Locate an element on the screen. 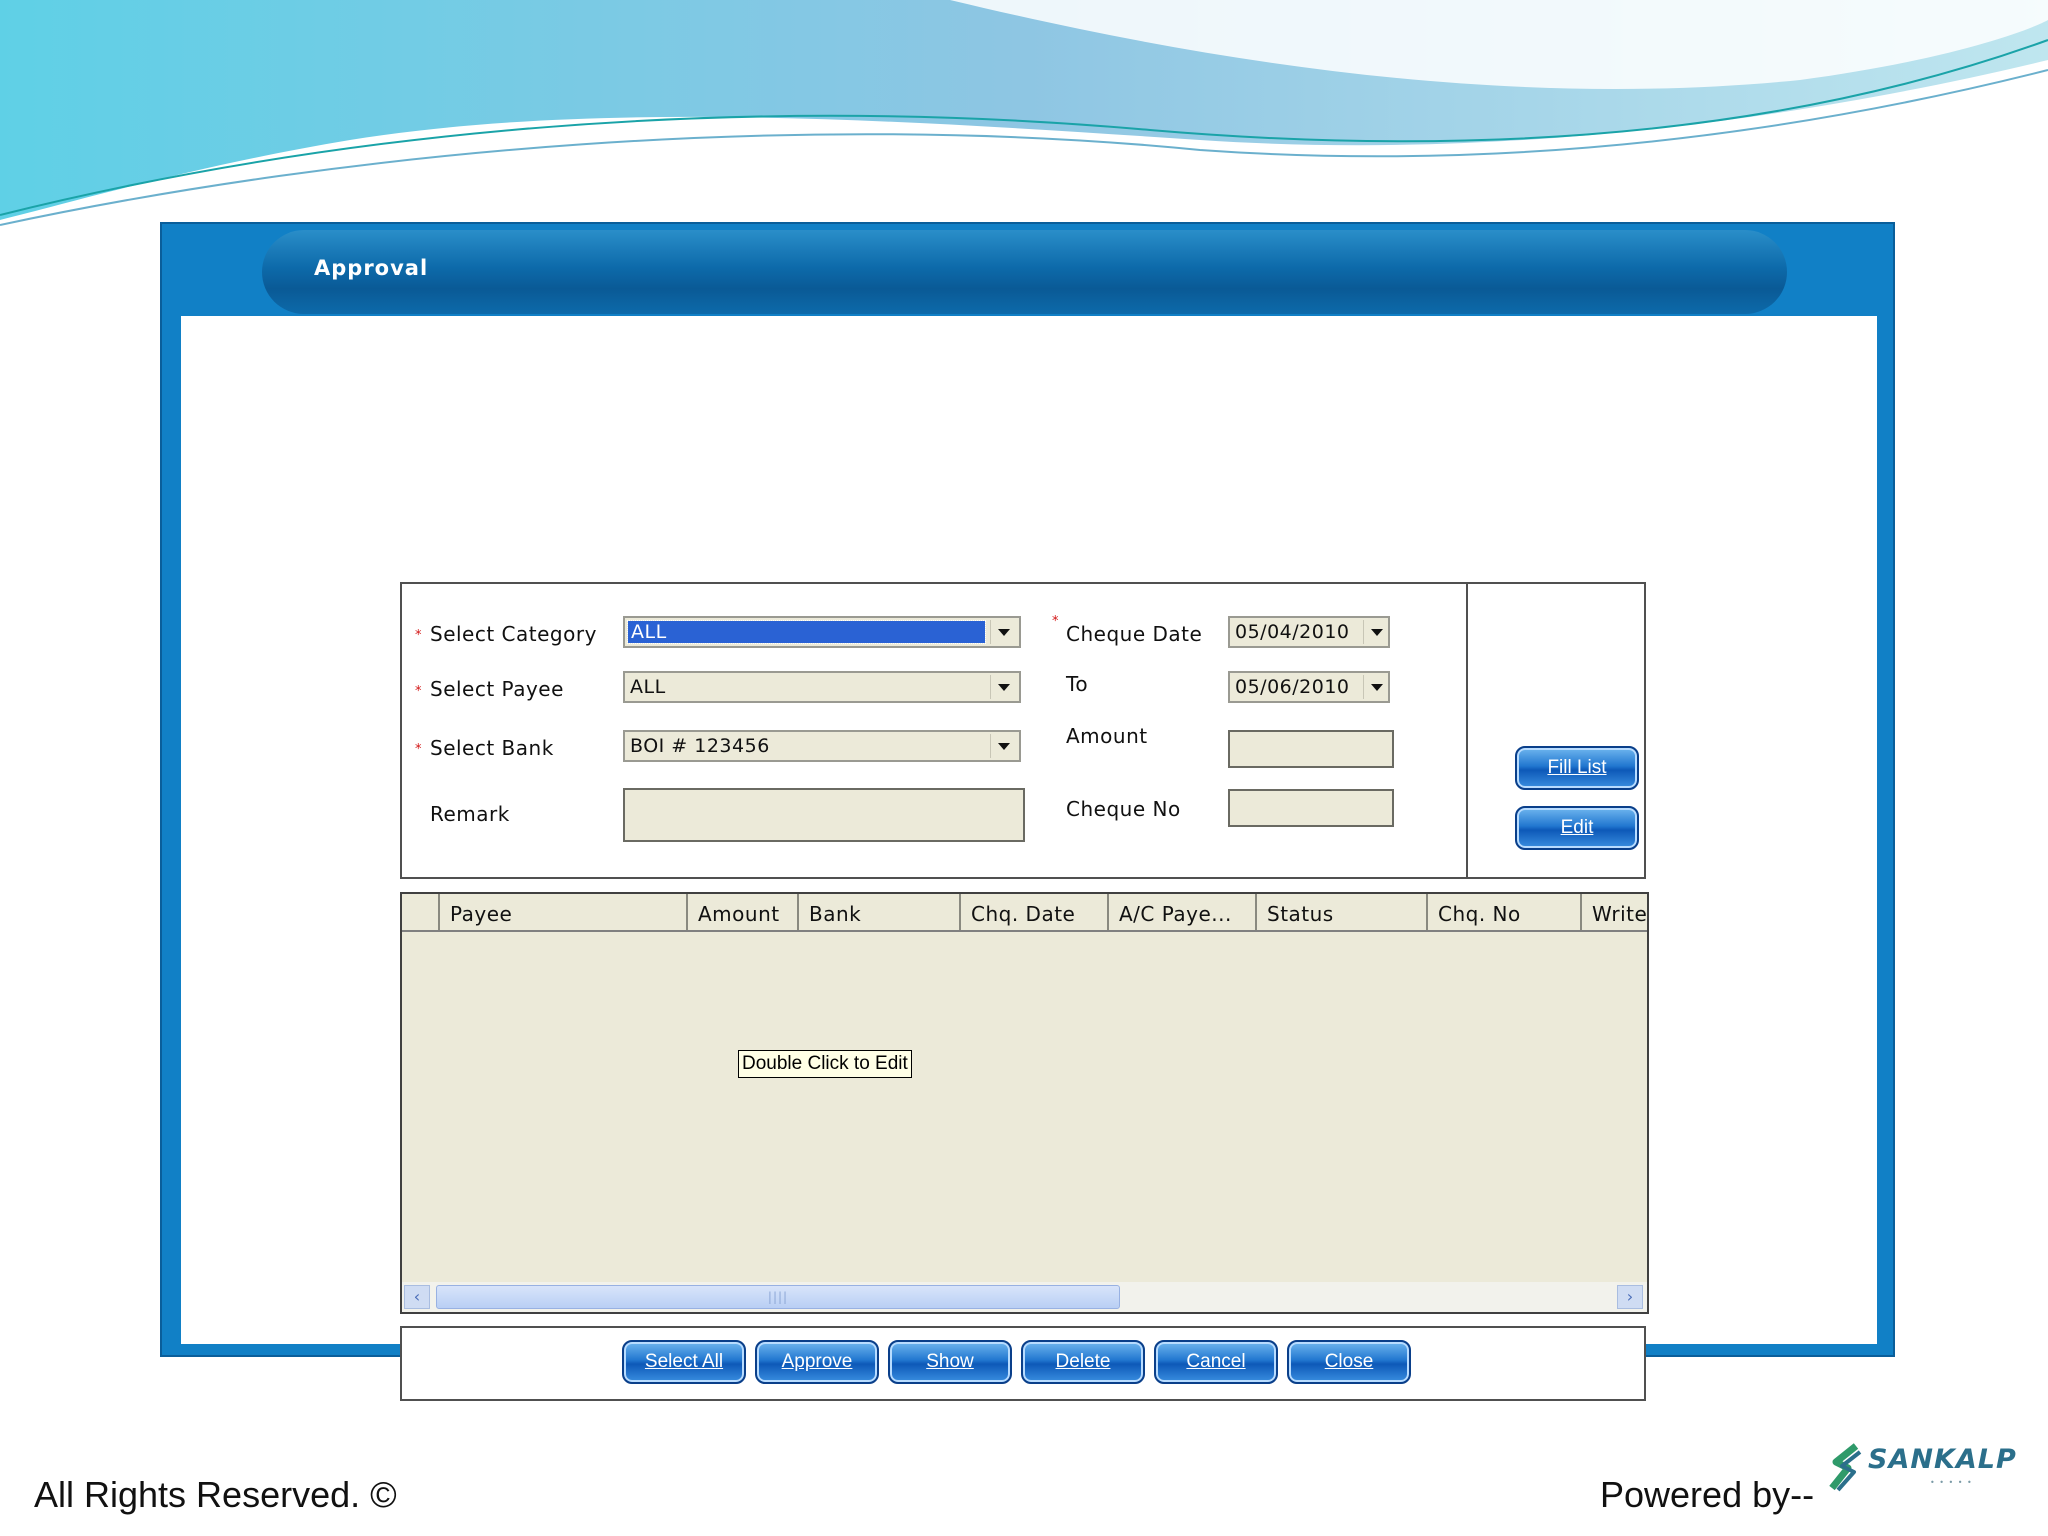 This screenshot has height=1536, width=2048. close-button: Close is located at coordinates (1349, 1362).